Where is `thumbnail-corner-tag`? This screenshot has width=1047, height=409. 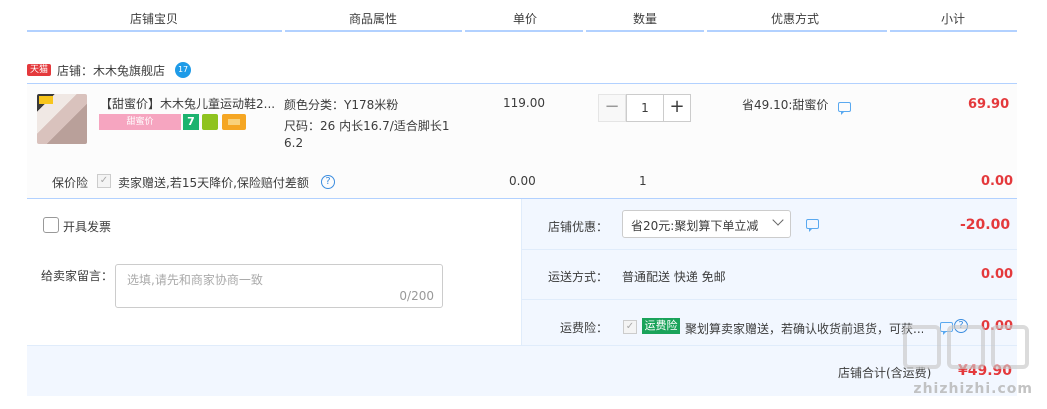 thumbnail-corner-tag is located at coordinates (46, 100).